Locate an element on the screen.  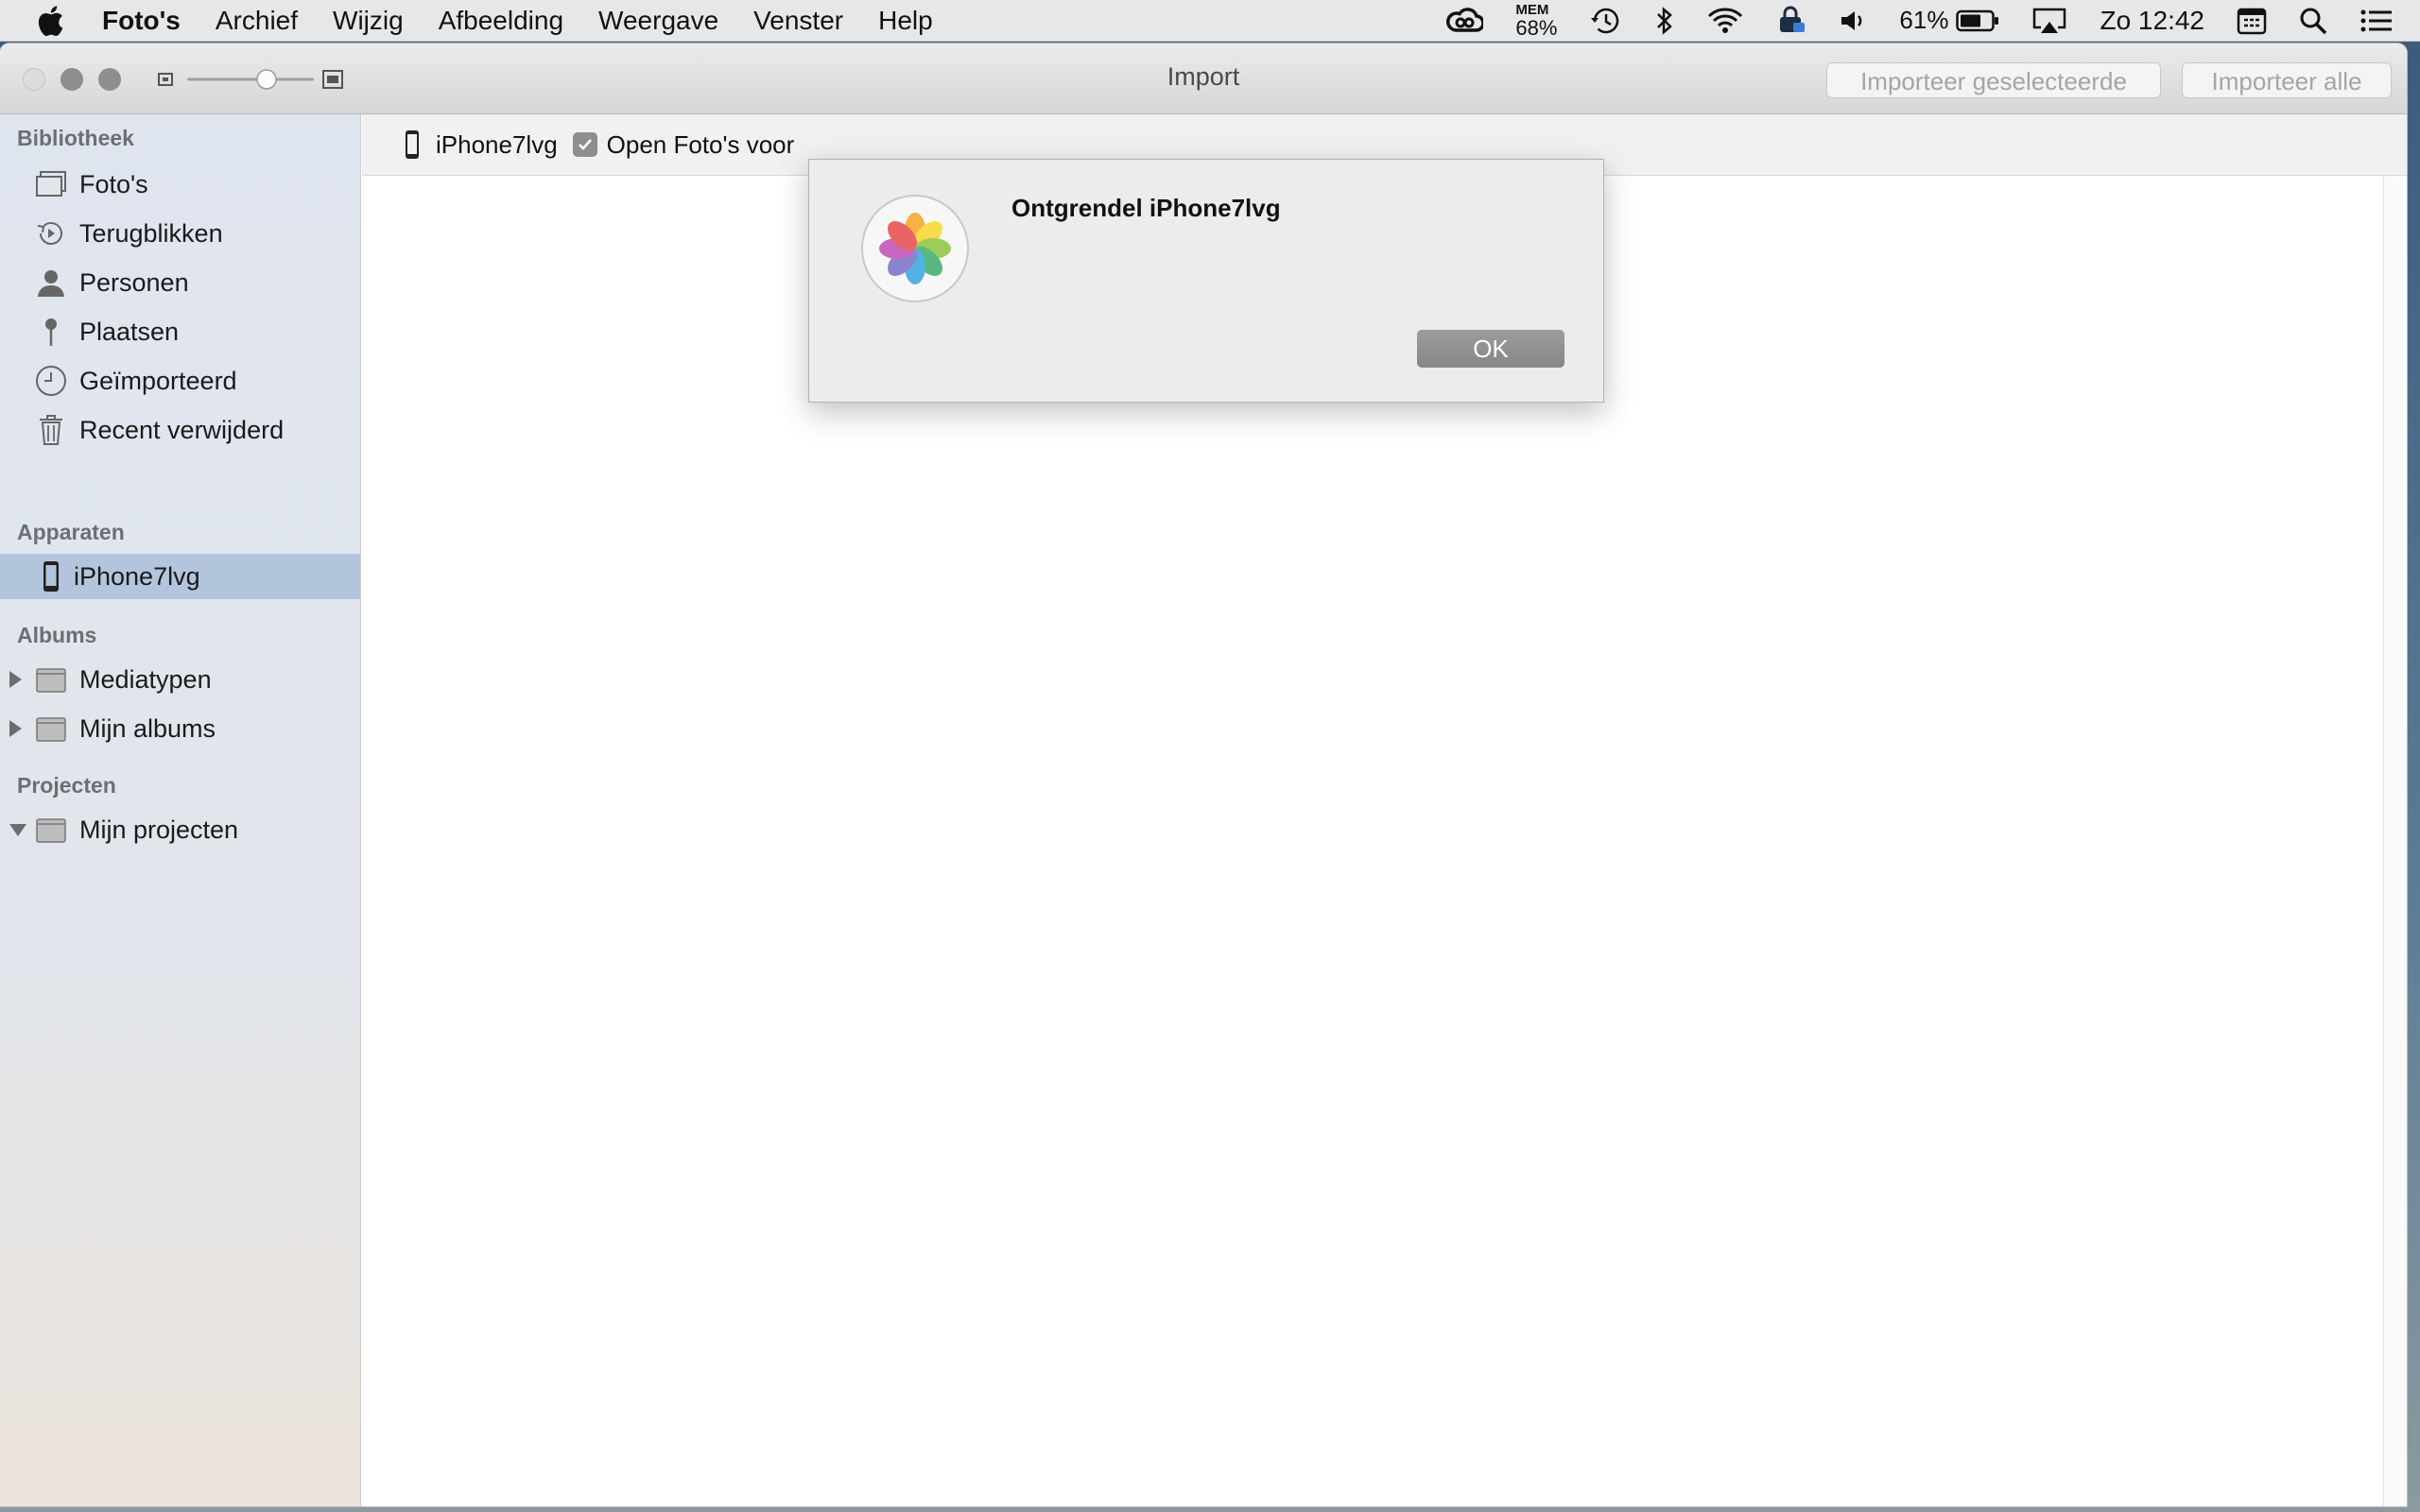
menu-clock: Zo 12:42 is located at coordinates (2152, 21).